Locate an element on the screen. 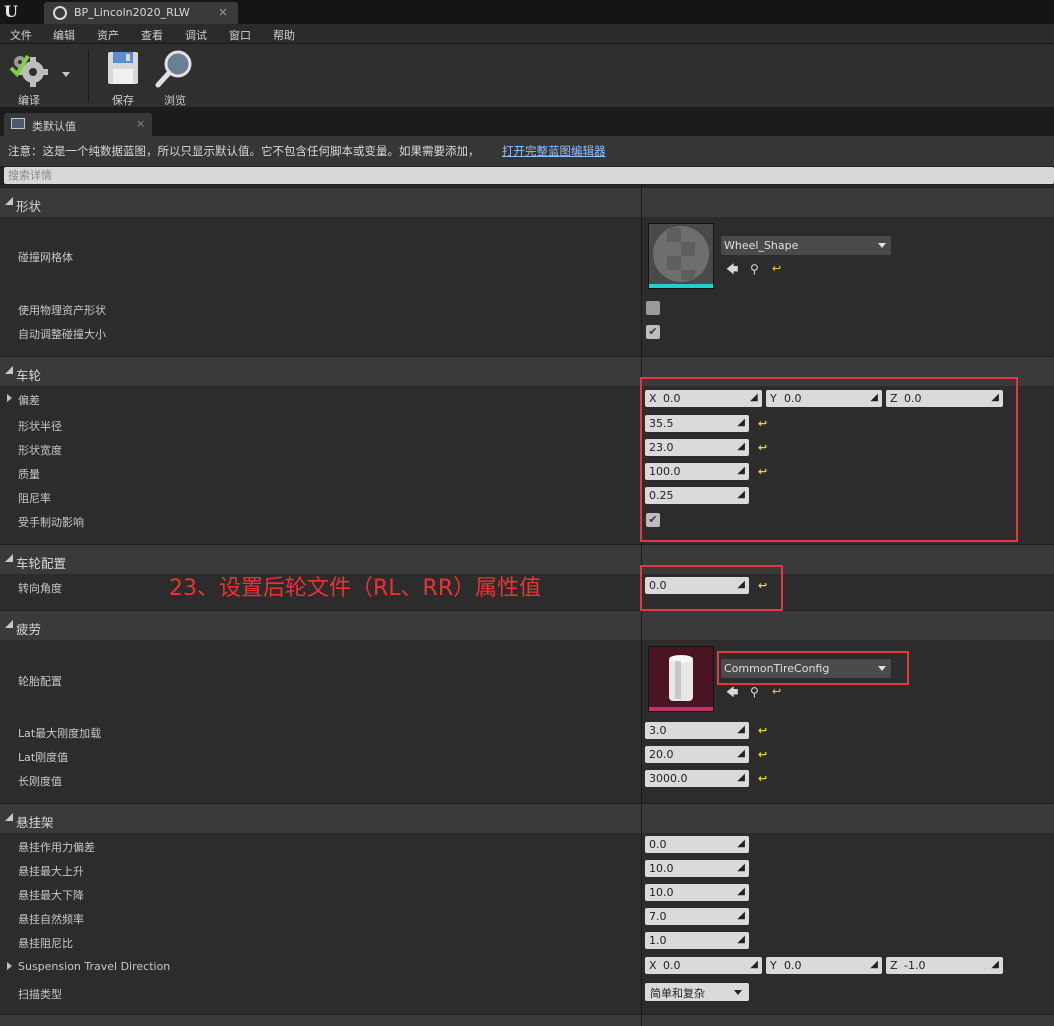 The image size is (1054, 1026). mass-label: 质量 is located at coordinates (29, 474).